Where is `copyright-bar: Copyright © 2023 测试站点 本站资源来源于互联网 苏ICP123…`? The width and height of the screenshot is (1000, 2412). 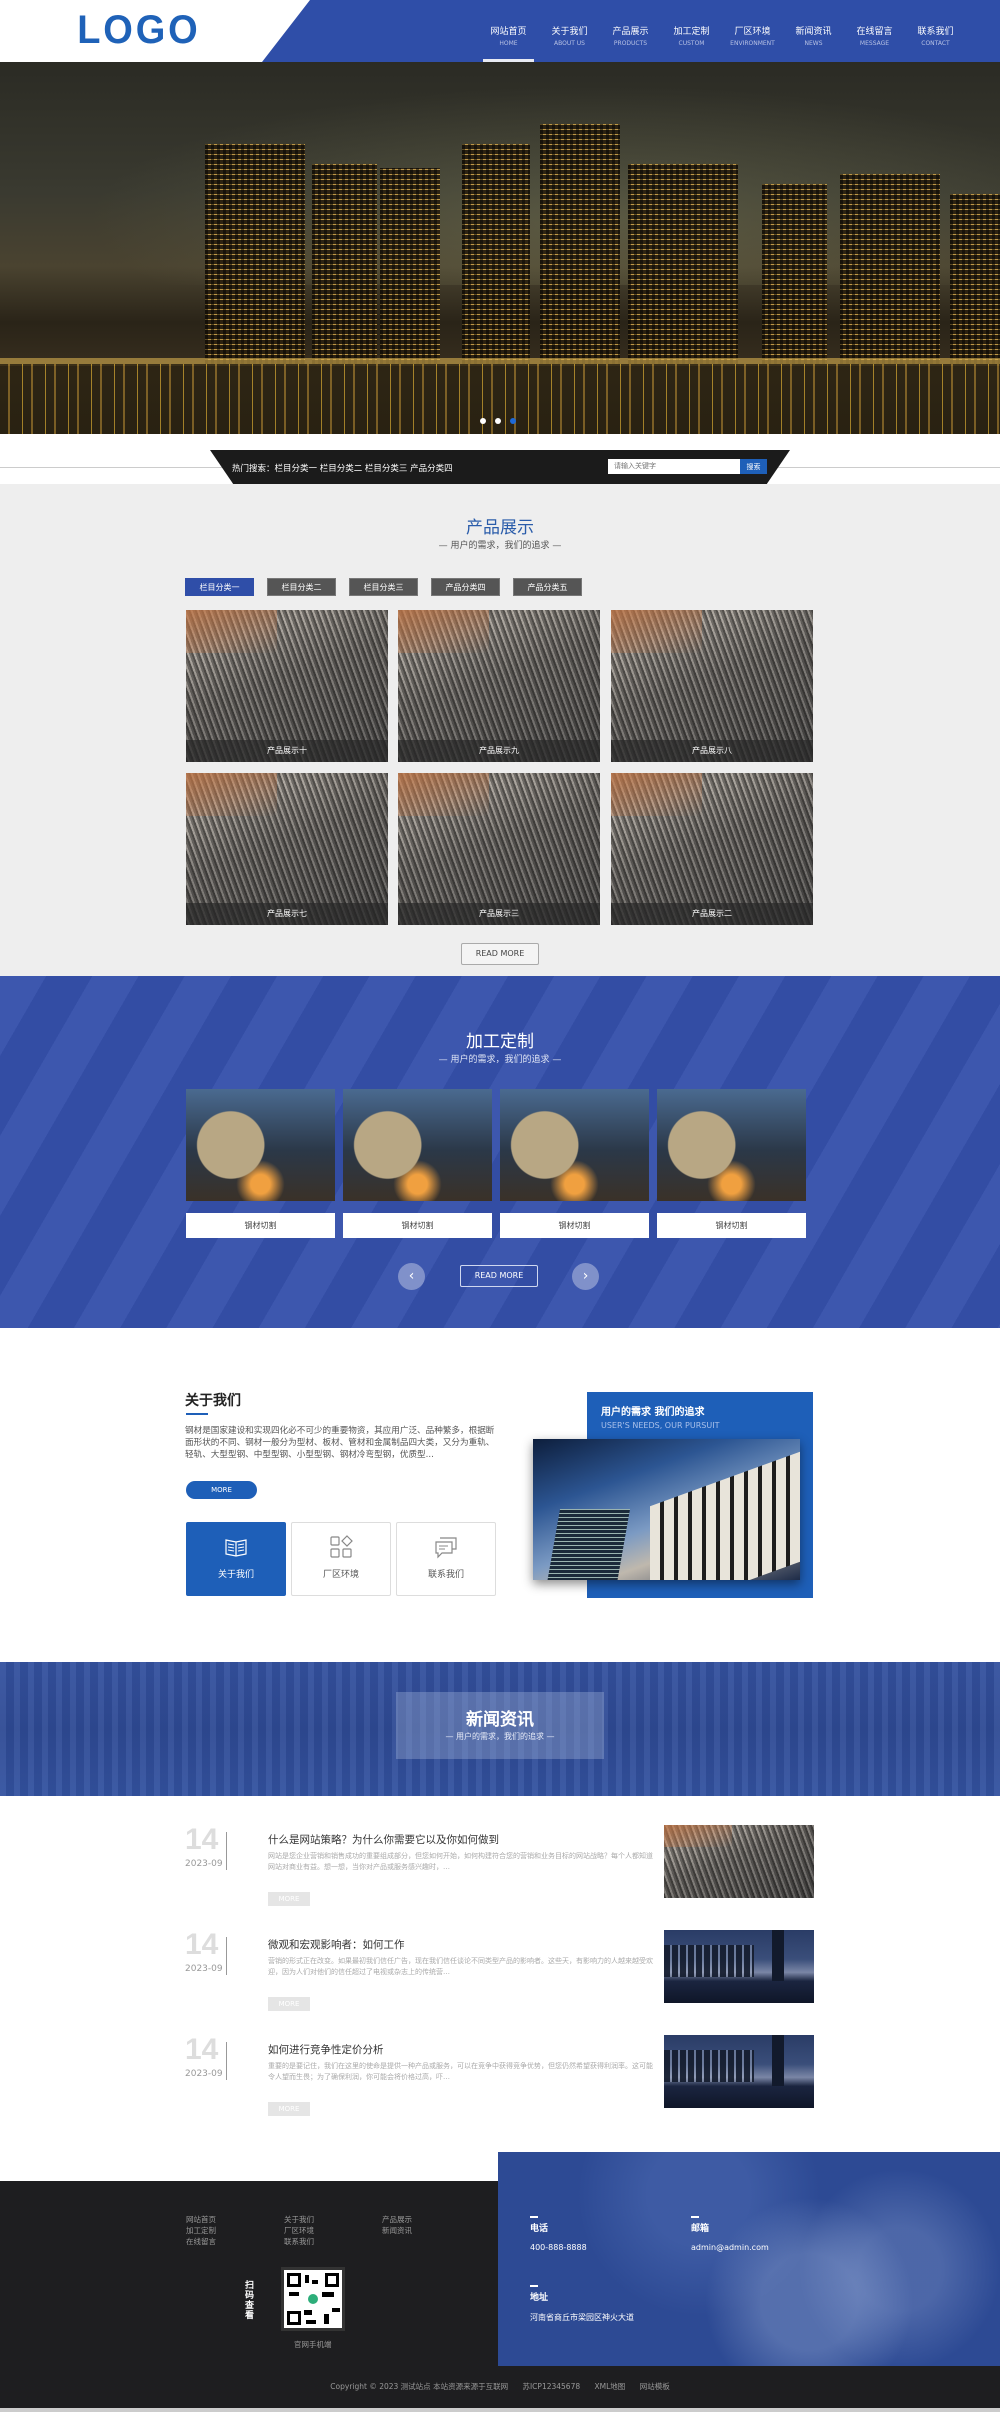
copyright-bar: Copyright © 2023 测试站点 本站资源来源于互联网 苏ICP123… is located at coordinates (500, 2387).